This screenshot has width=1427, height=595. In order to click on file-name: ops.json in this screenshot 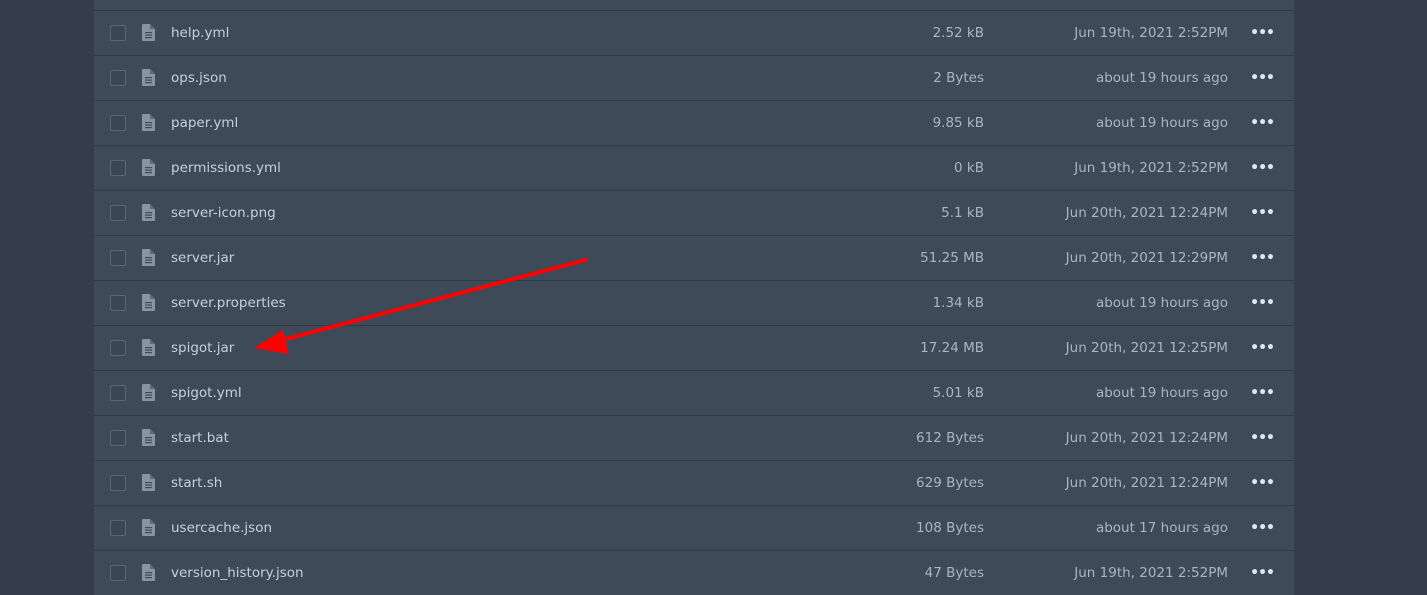, I will do `click(199, 78)`.